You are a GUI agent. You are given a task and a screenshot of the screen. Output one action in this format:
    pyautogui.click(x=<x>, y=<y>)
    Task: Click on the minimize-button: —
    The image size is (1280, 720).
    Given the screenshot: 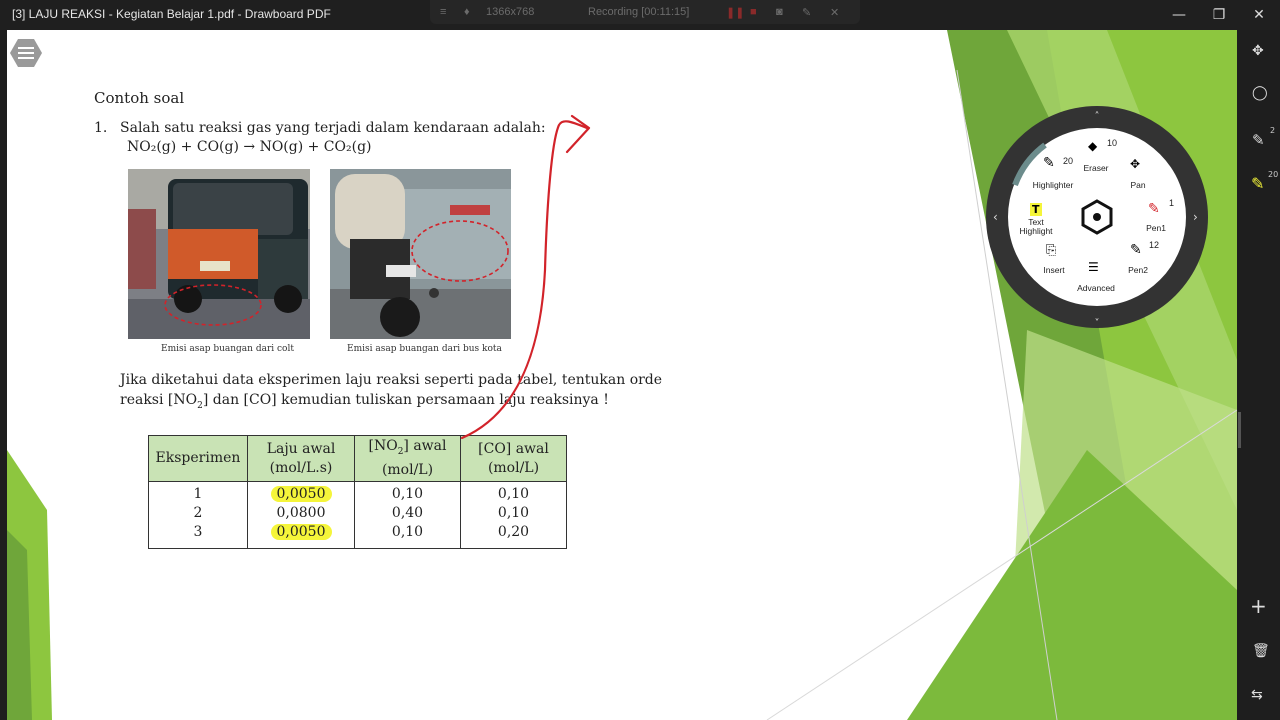 What is the action you would take?
    pyautogui.click(x=1179, y=15)
    